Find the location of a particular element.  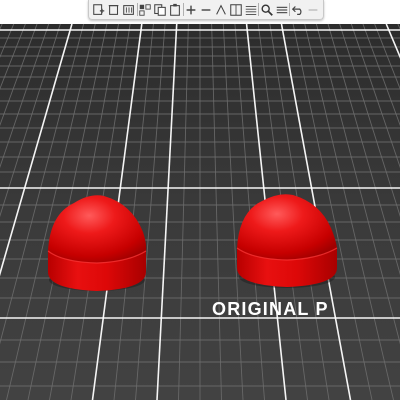

remove-instance-button is located at coordinates (206, 9).